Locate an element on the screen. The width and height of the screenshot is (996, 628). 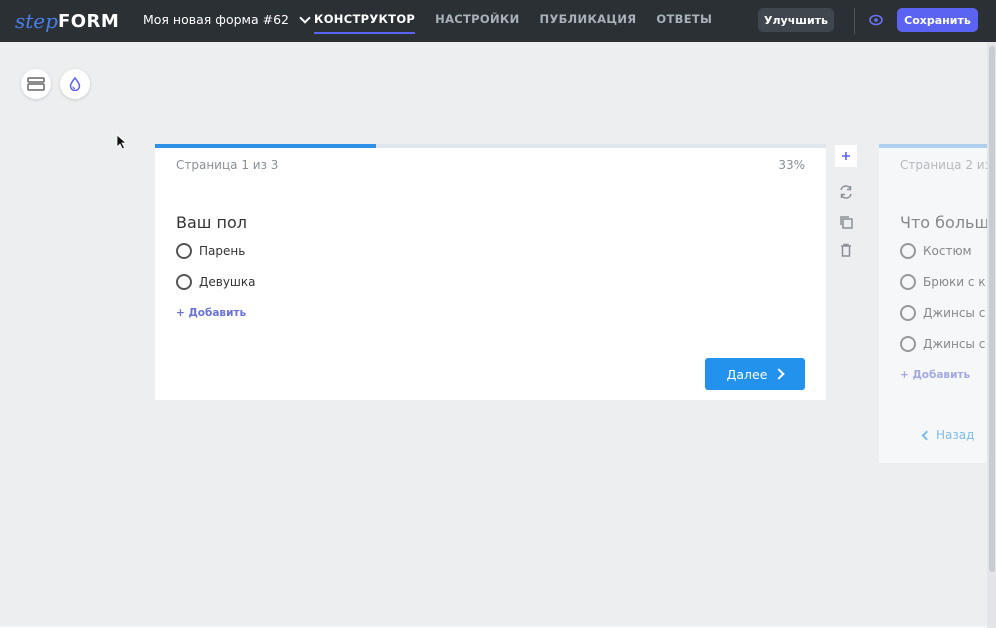
page-label: Страница 2 из is located at coordinates (943, 165).